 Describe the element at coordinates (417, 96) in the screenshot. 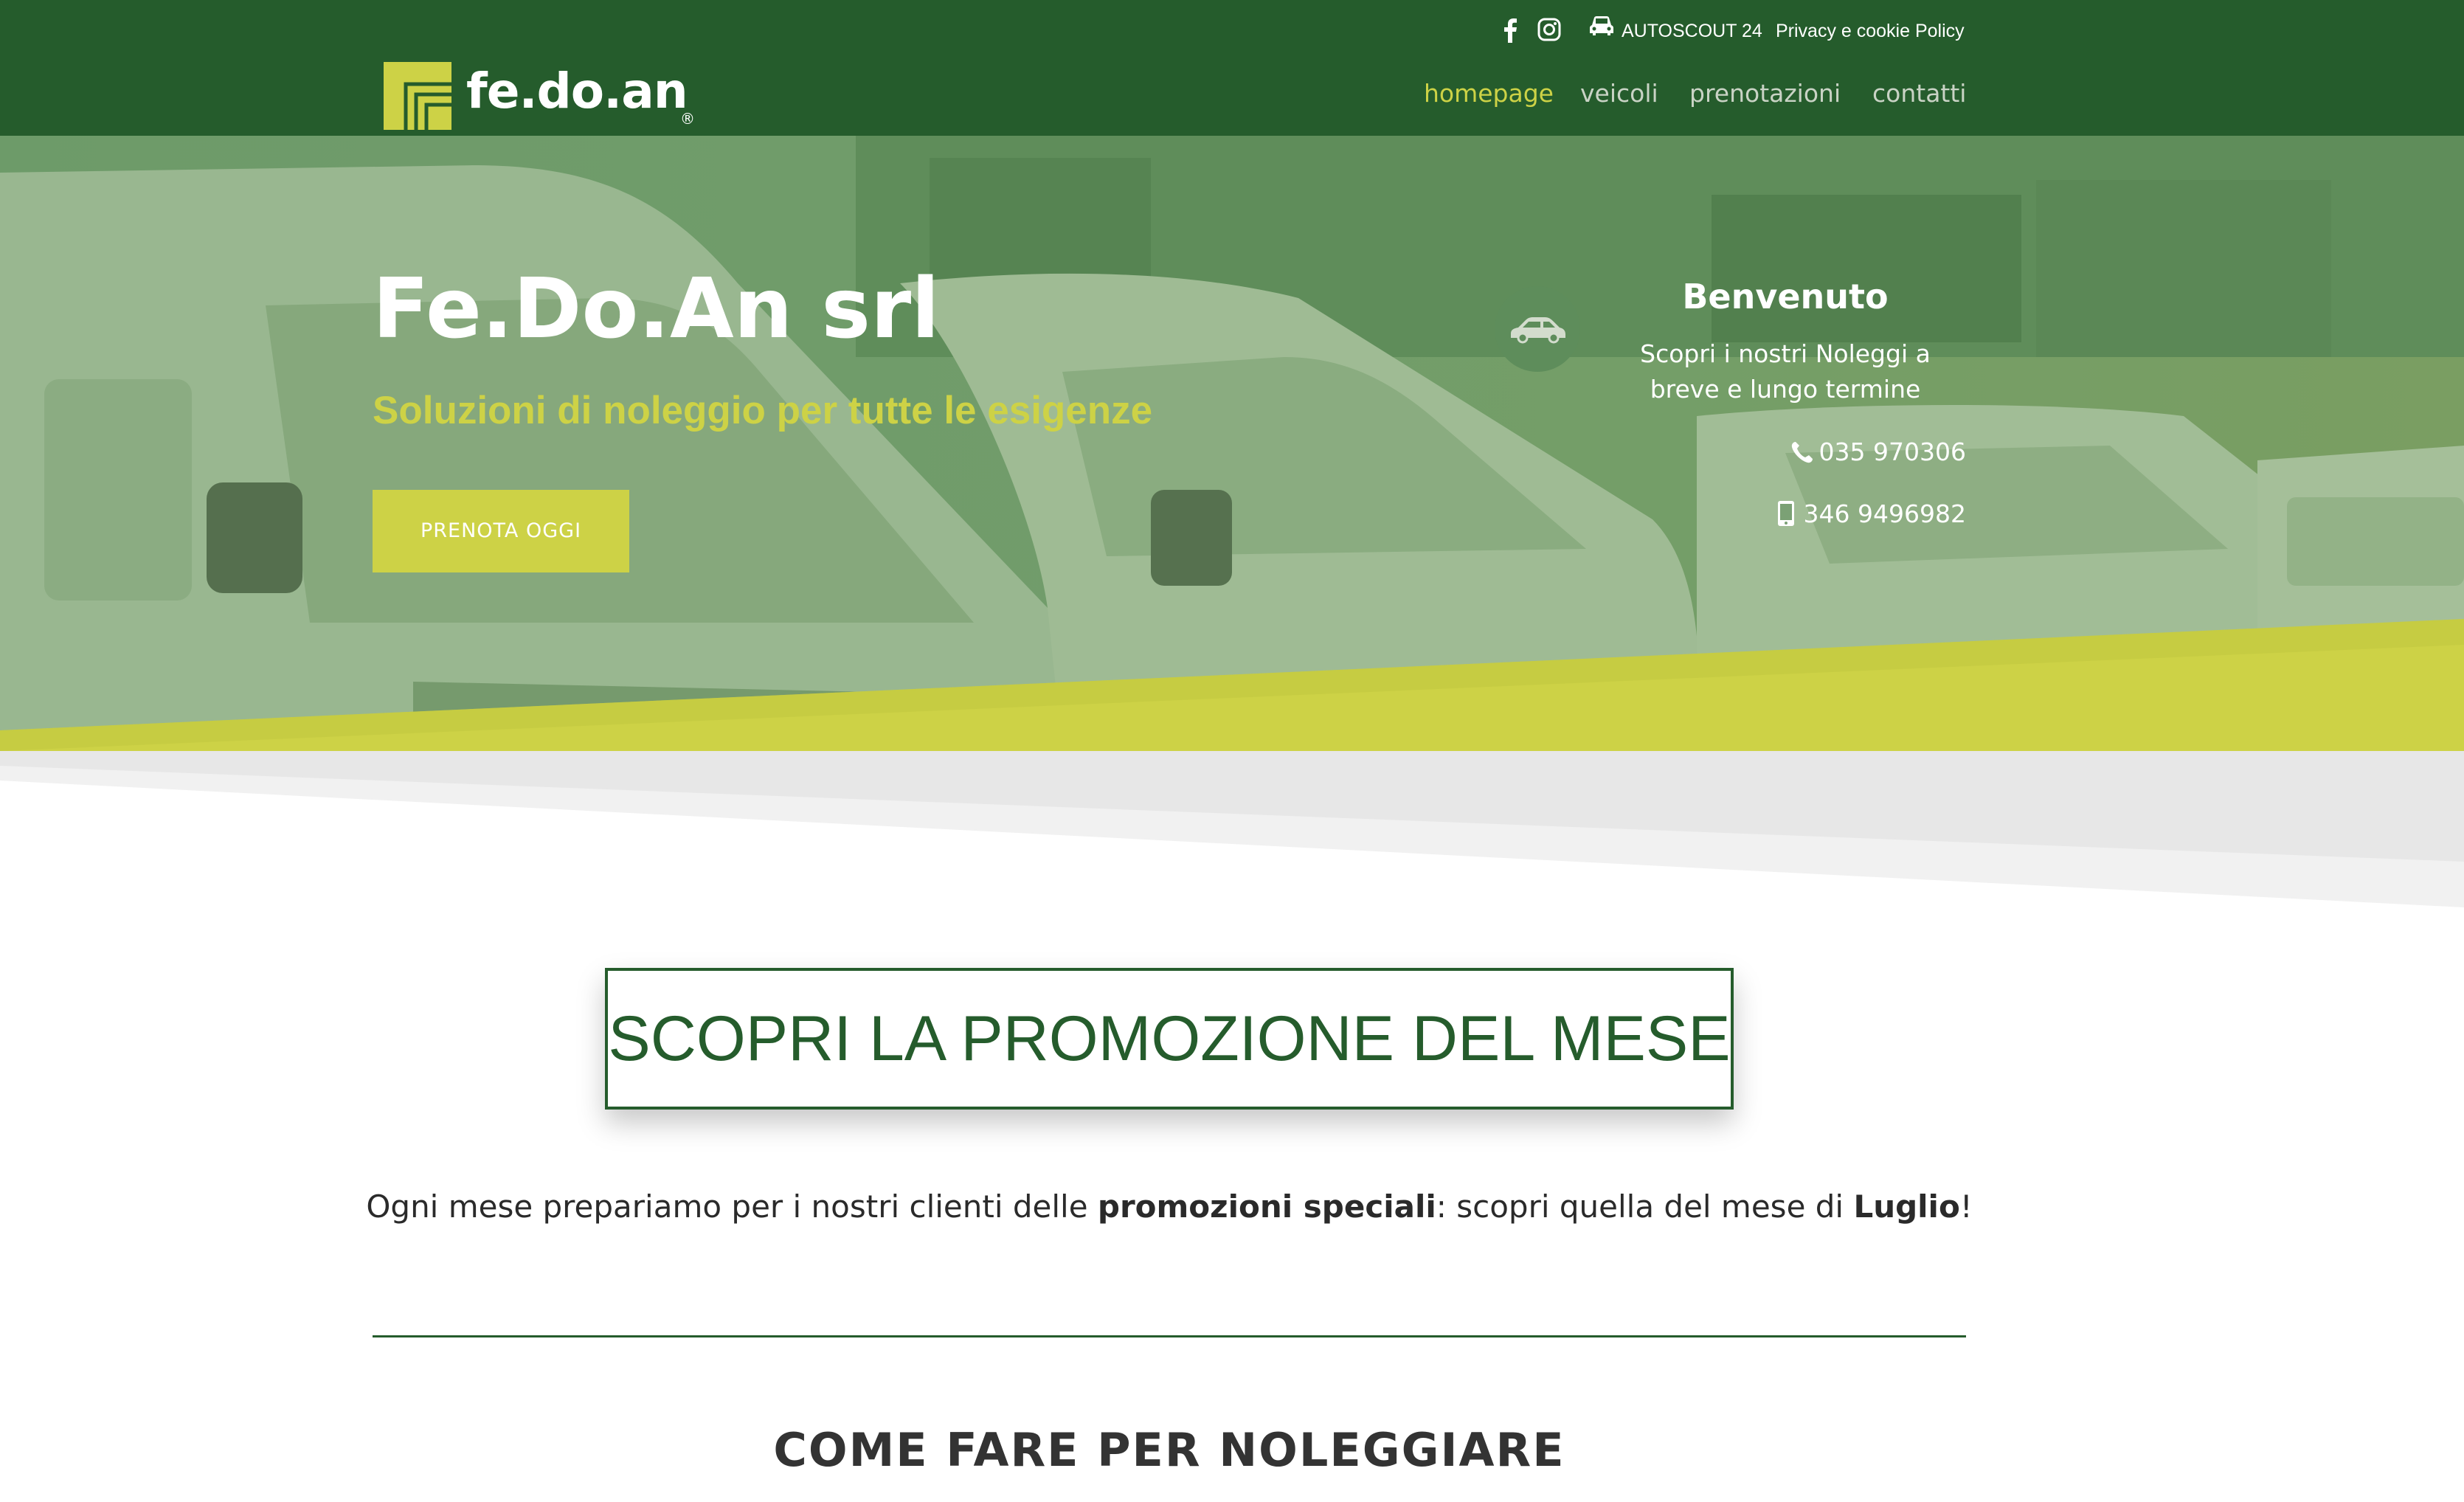

I see `logo-mark-icon` at that location.